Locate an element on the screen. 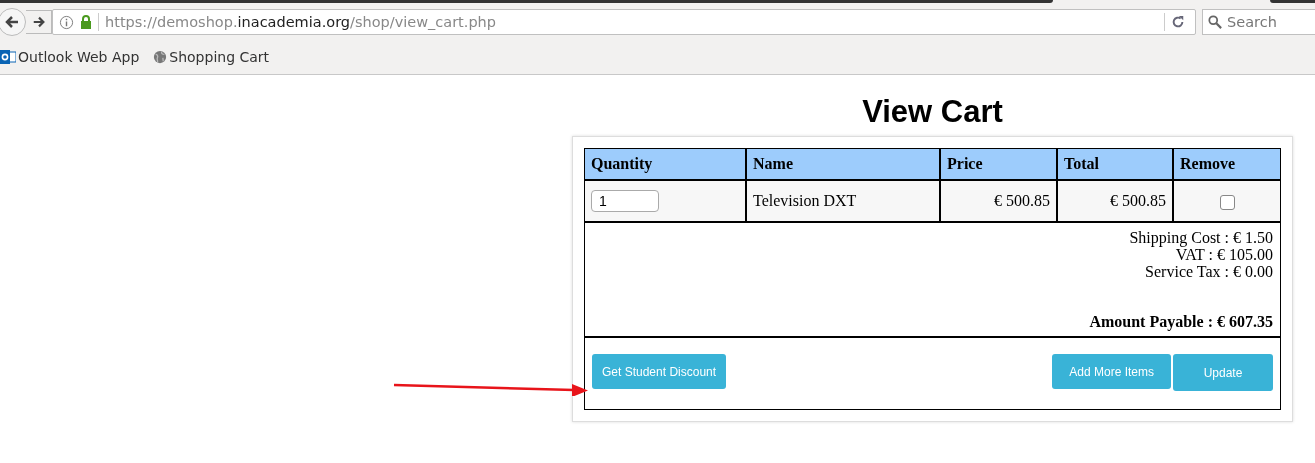 This screenshot has width=1315, height=463. forward-button is located at coordinates (39, 22).